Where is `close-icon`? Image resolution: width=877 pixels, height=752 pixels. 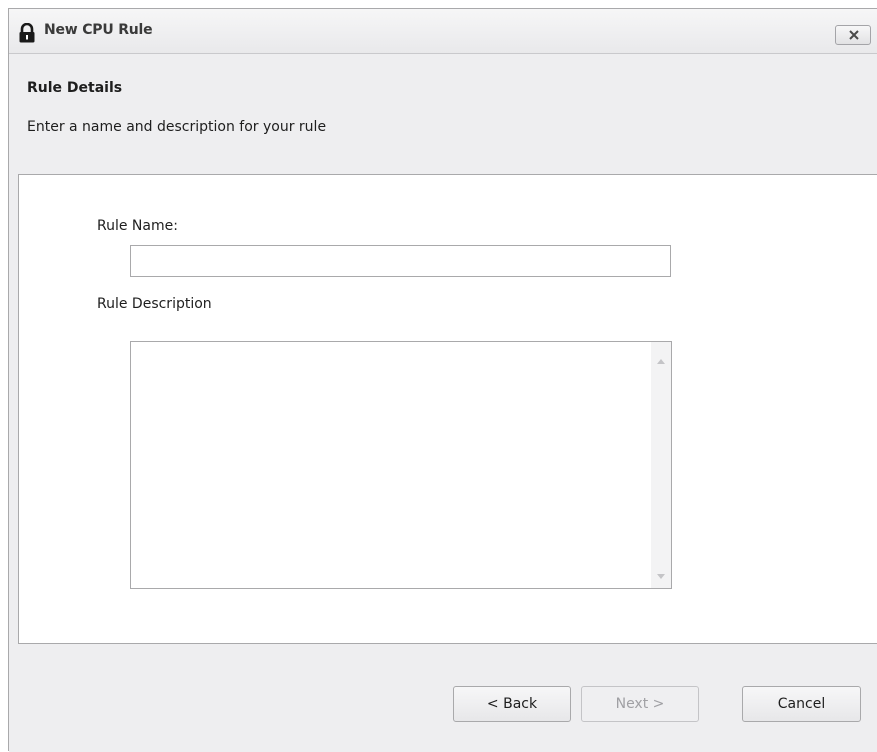 close-icon is located at coordinates (854, 35).